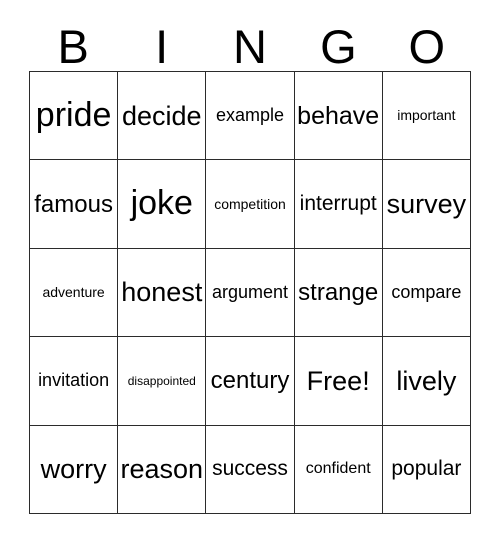 The image size is (500, 544). Describe the element at coordinates (250, 46) in the screenshot. I see `header-letter-n: N` at that location.